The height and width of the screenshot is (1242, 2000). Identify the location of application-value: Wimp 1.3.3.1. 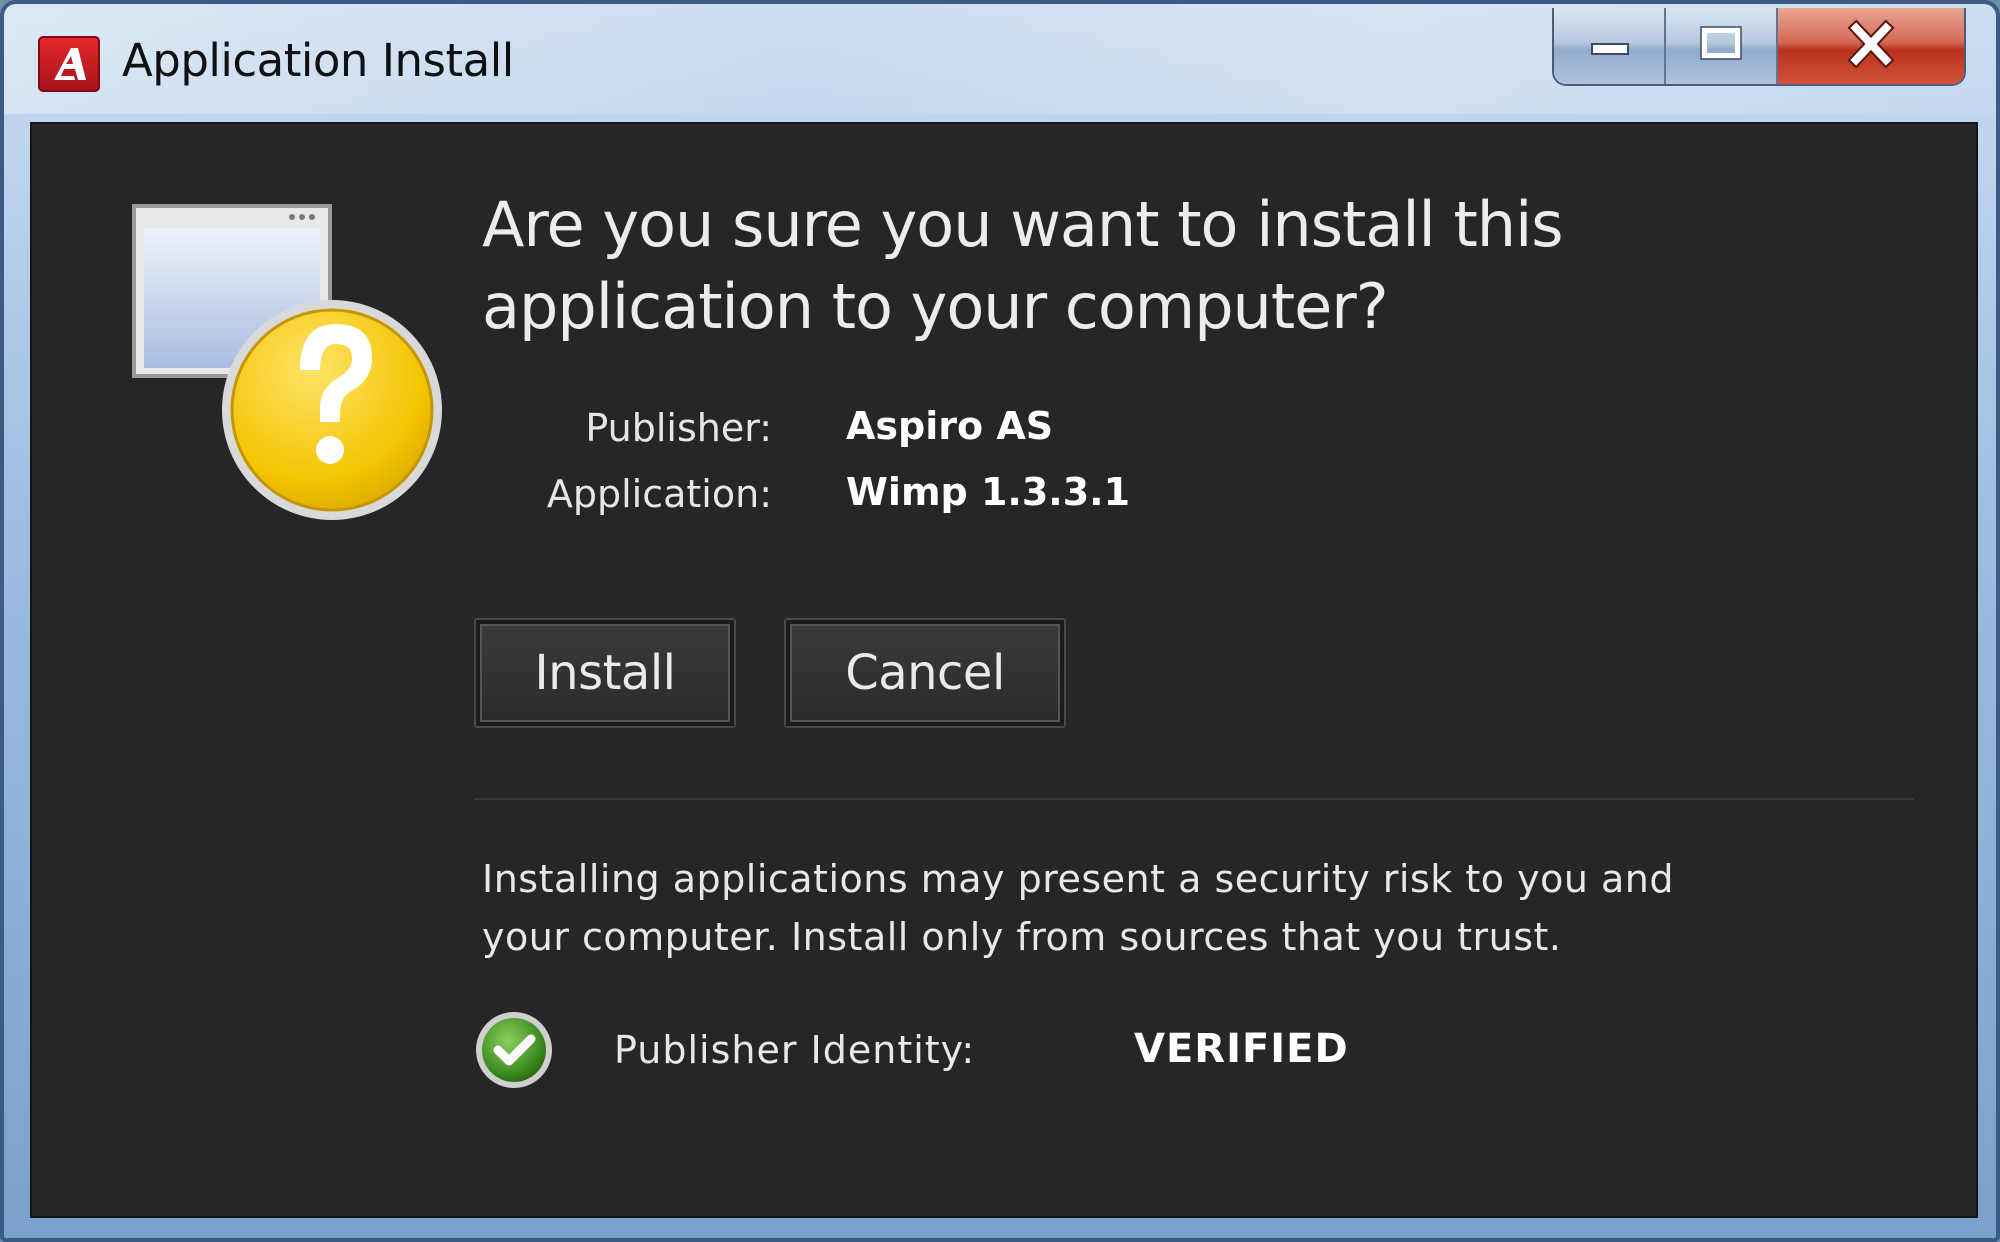
(988, 492).